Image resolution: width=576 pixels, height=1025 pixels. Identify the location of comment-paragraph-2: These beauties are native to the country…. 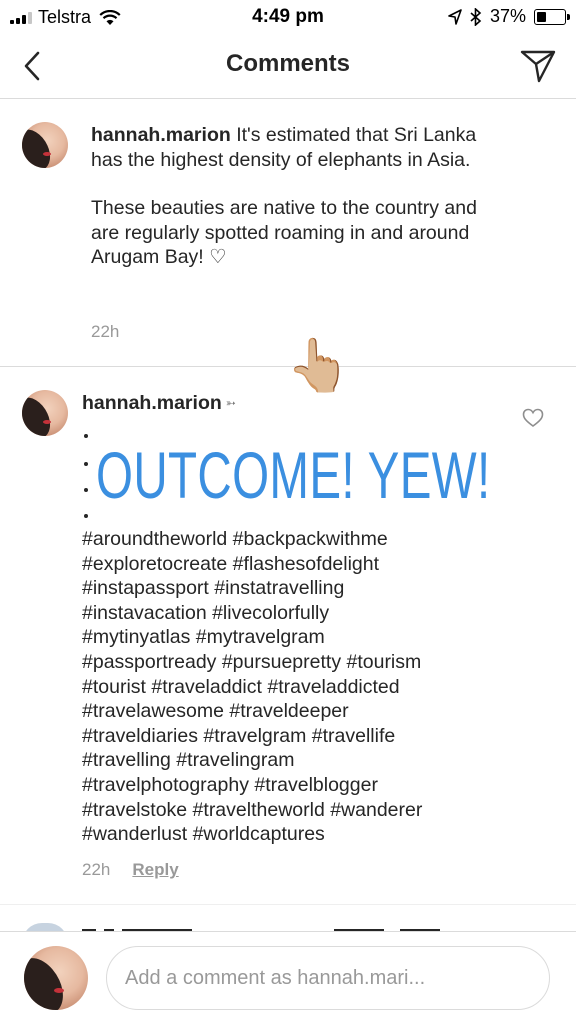
(284, 232).